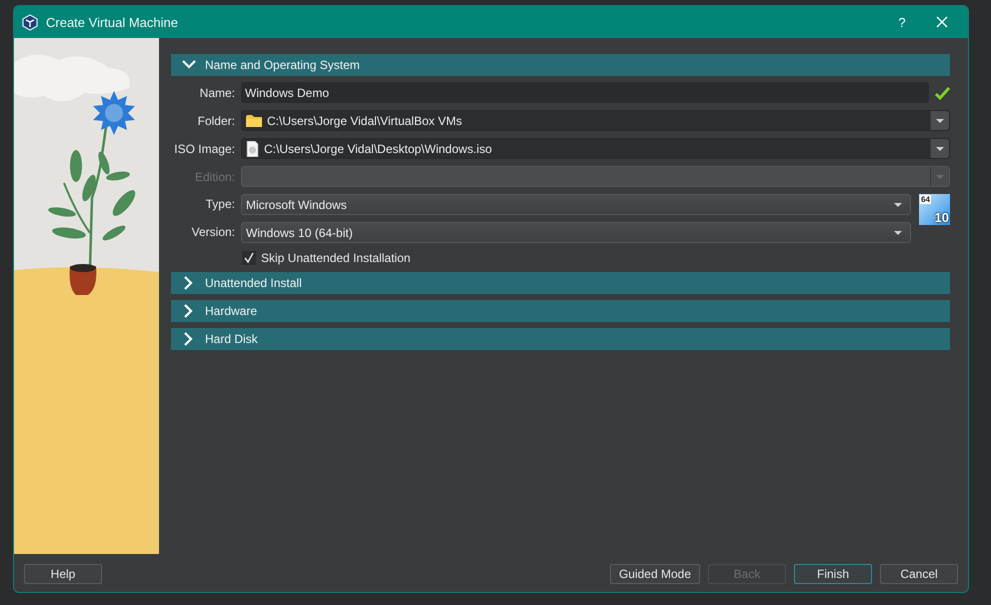 This screenshot has width=991, height=605. What do you see at coordinates (219, 204) in the screenshot?
I see `field-label: Type:` at bounding box center [219, 204].